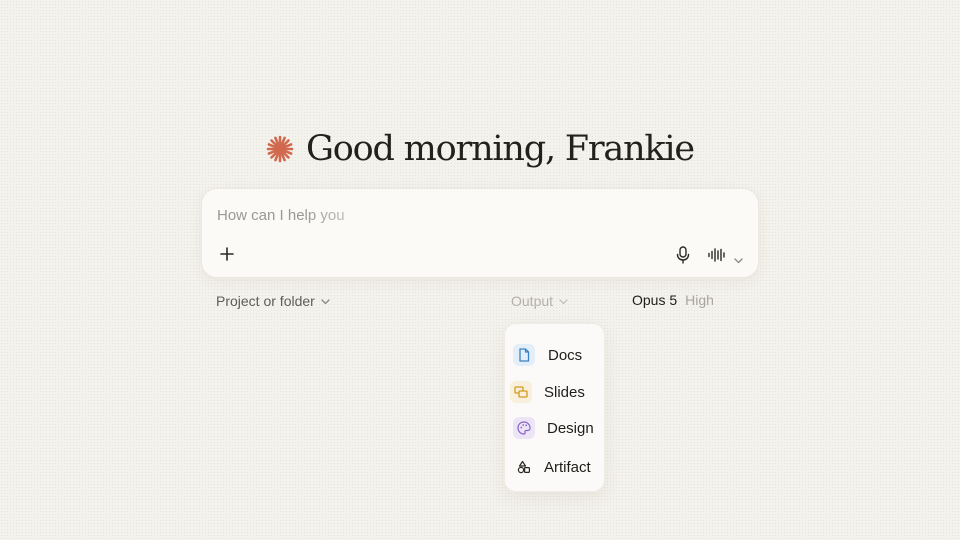 The height and width of the screenshot is (540, 960). Describe the element at coordinates (655, 300) in the screenshot. I see `model-name: Opus 5` at that location.